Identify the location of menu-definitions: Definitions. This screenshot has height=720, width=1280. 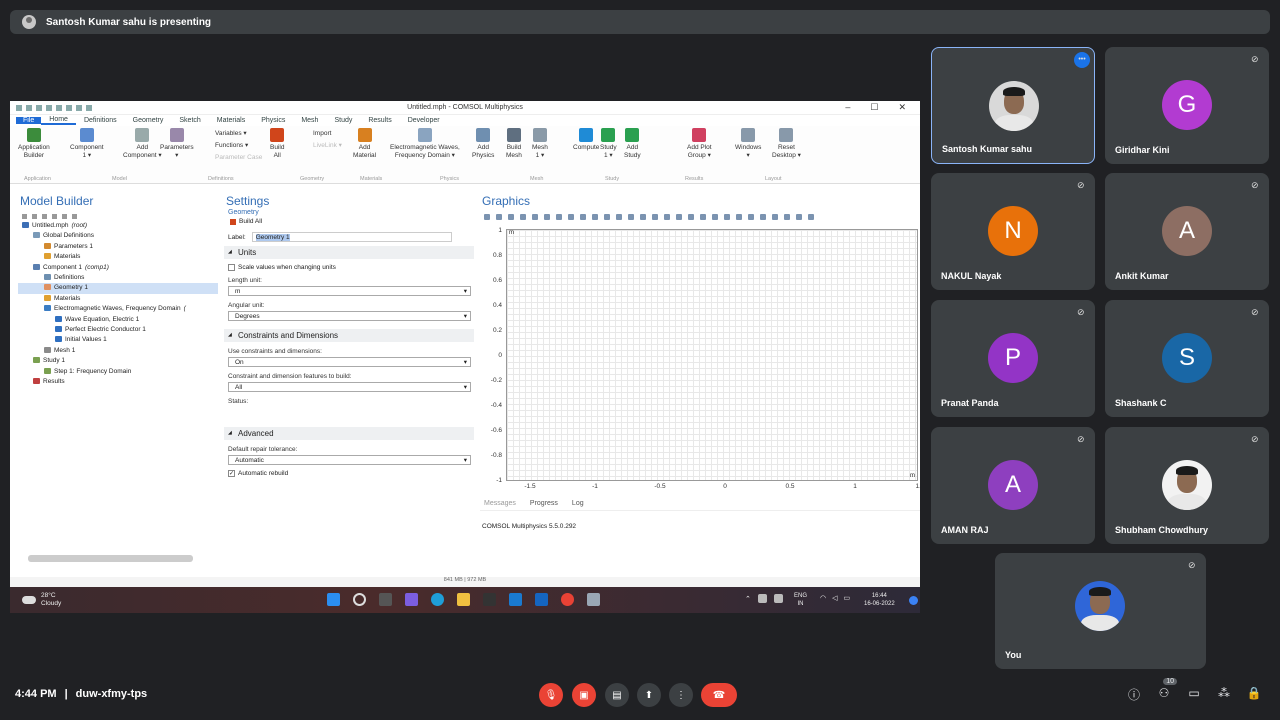
(100, 120).